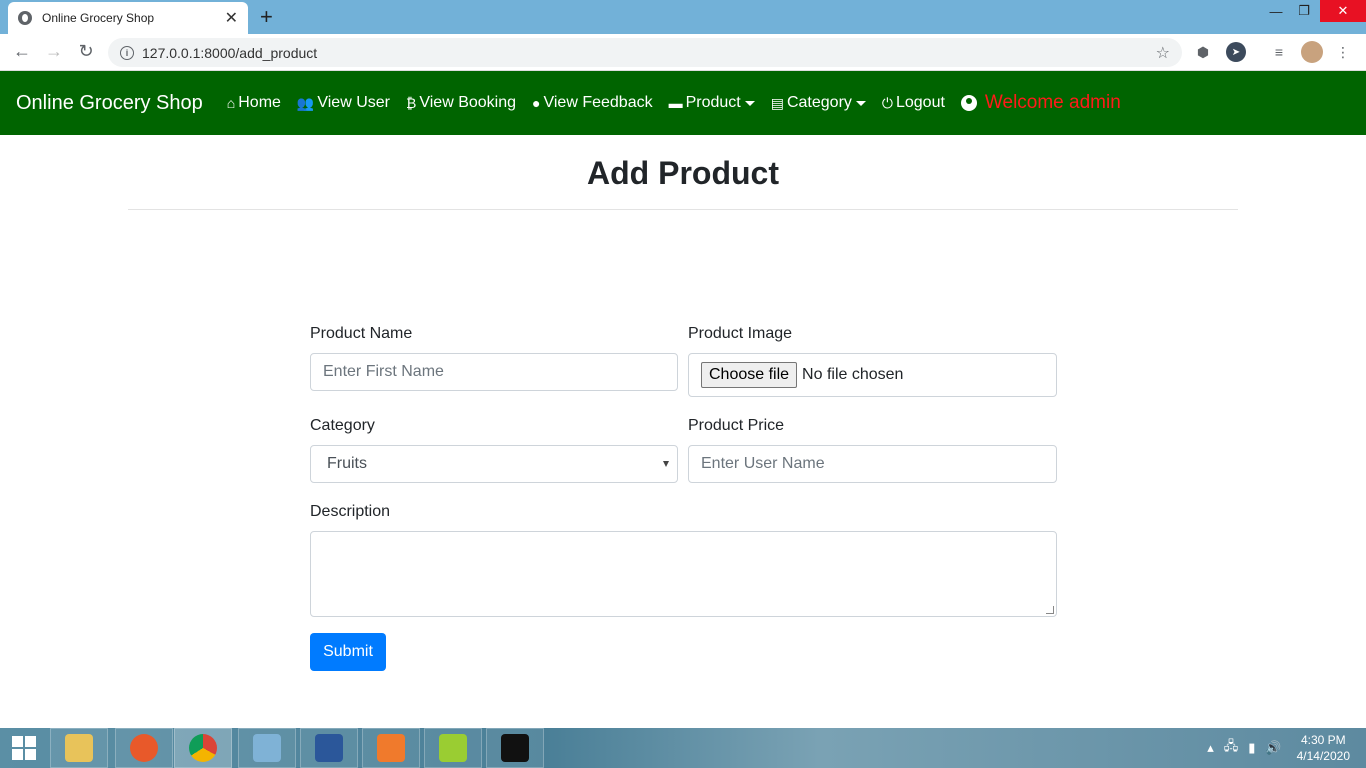 This screenshot has width=1366, height=768. I want to click on battery-icon: ▮, so click(1251, 748).